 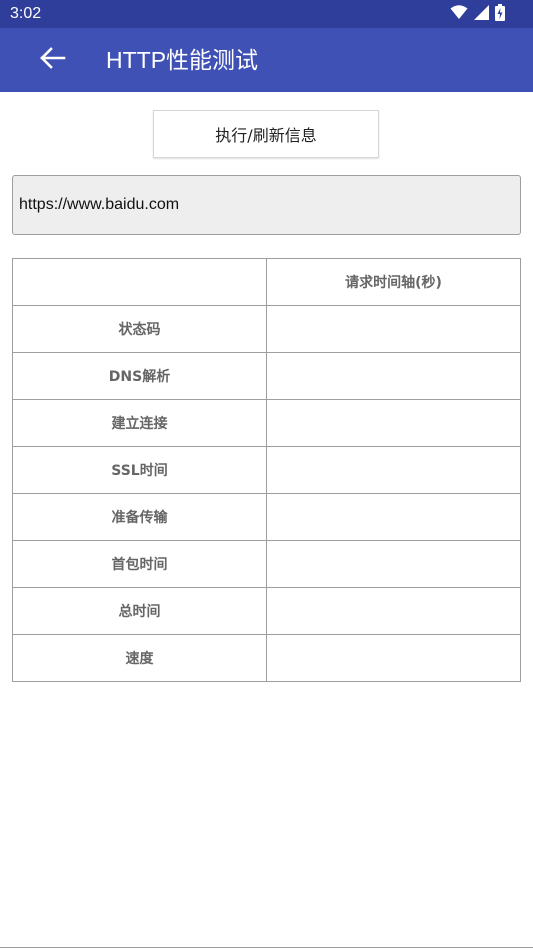 I want to click on url-input, so click(x=266, y=205).